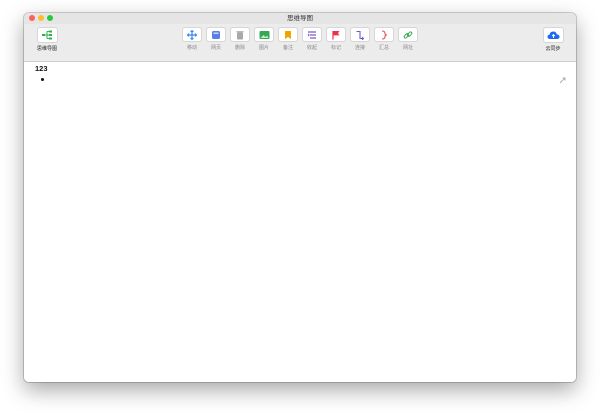 The width and height of the screenshot is (600, 417). Describe the element at coordinates (384, 34) in the screenshot. I see `summary-icon` at that location.